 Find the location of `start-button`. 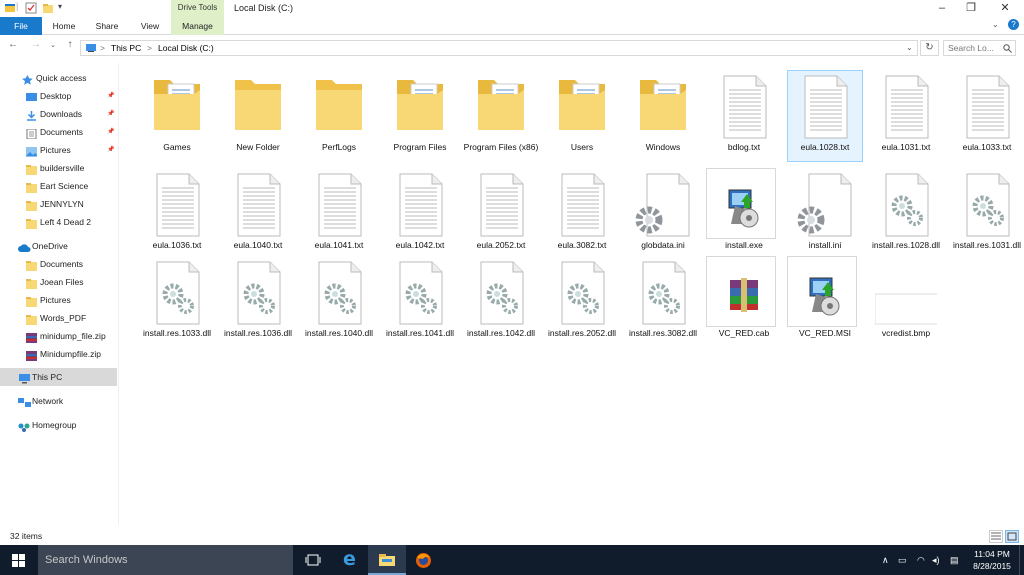

start-button is located at coordinates (19, 560).